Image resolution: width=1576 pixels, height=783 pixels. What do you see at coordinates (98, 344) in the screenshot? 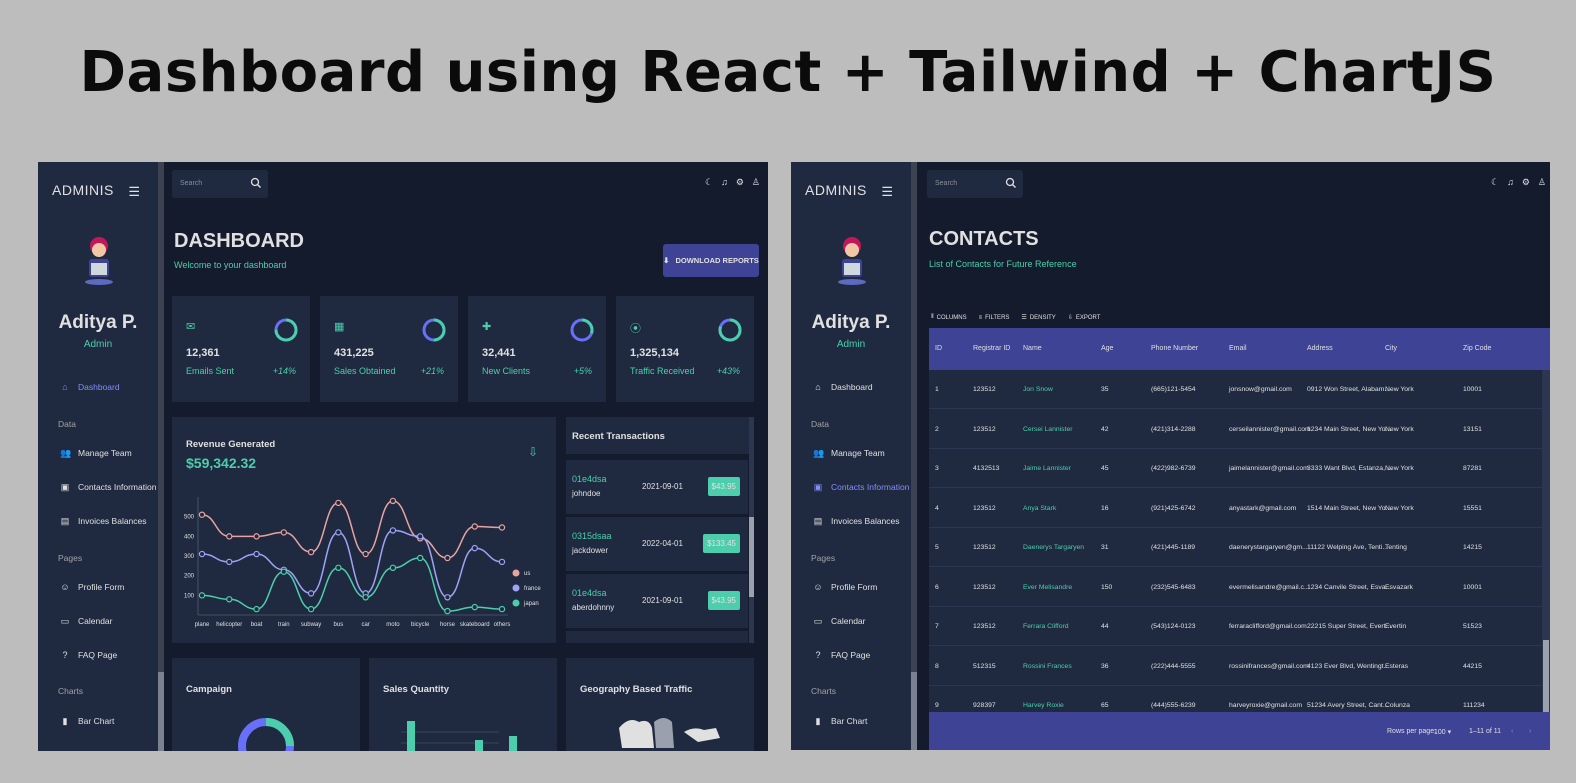
I see `user-role: Admin` at bounding box center [98, 344].